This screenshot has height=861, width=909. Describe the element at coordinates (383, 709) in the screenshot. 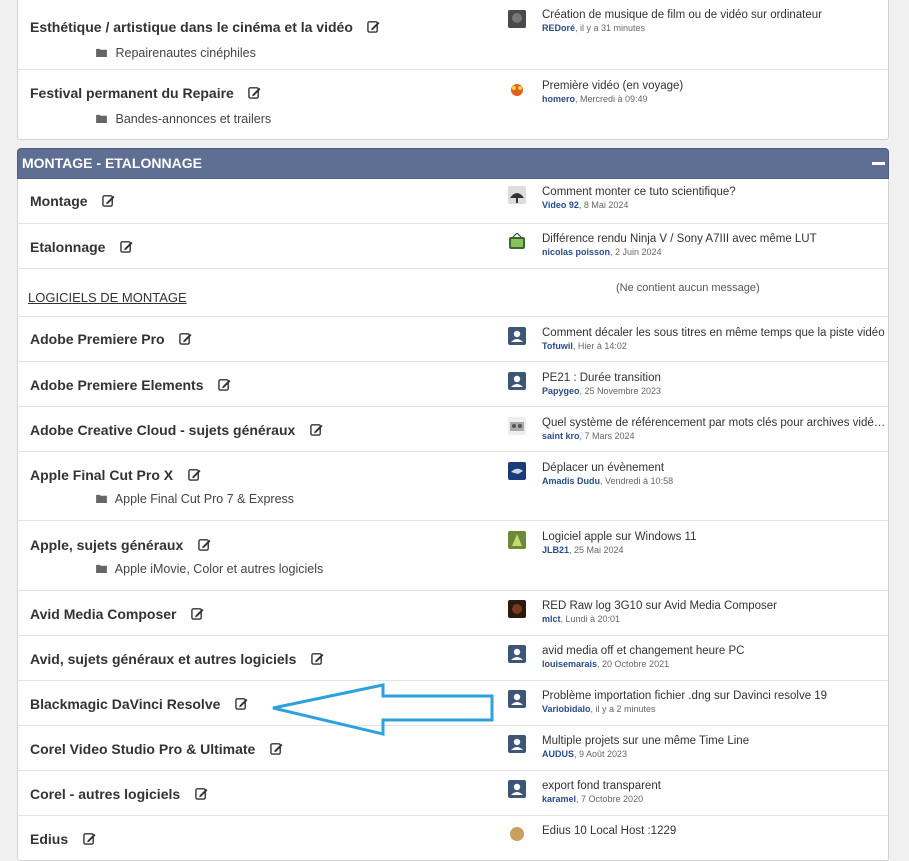

I see `annotation-arrow-icon` at that location.